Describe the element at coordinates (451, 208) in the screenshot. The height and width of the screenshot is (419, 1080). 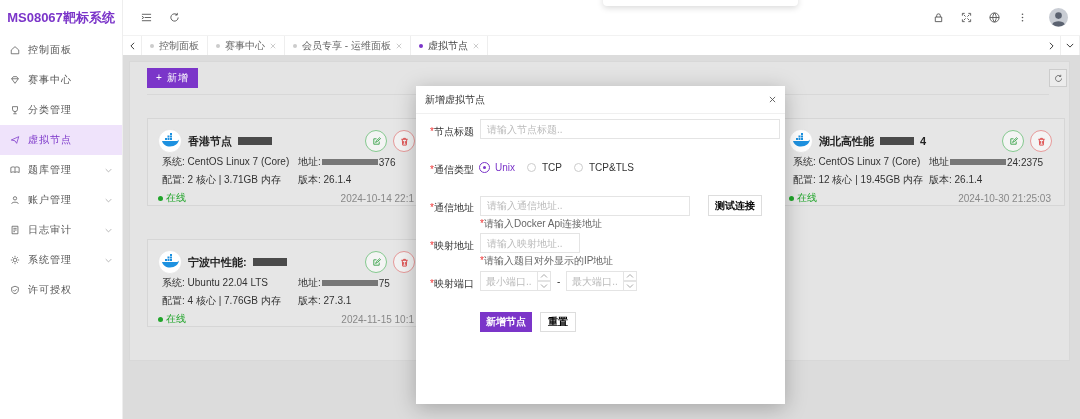
I see `field-label: *通信地址` at that location.